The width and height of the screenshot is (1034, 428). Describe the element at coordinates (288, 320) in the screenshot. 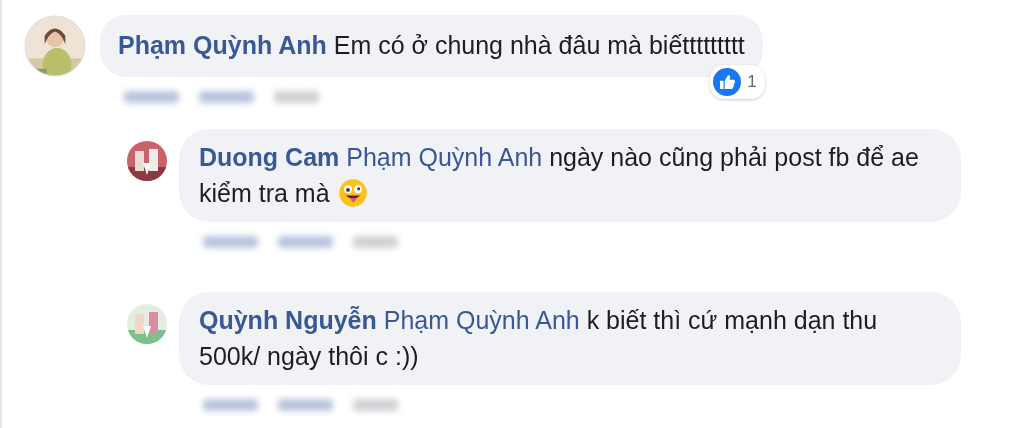

I see `author-link: Quỳnh Nguyễn` at that location.